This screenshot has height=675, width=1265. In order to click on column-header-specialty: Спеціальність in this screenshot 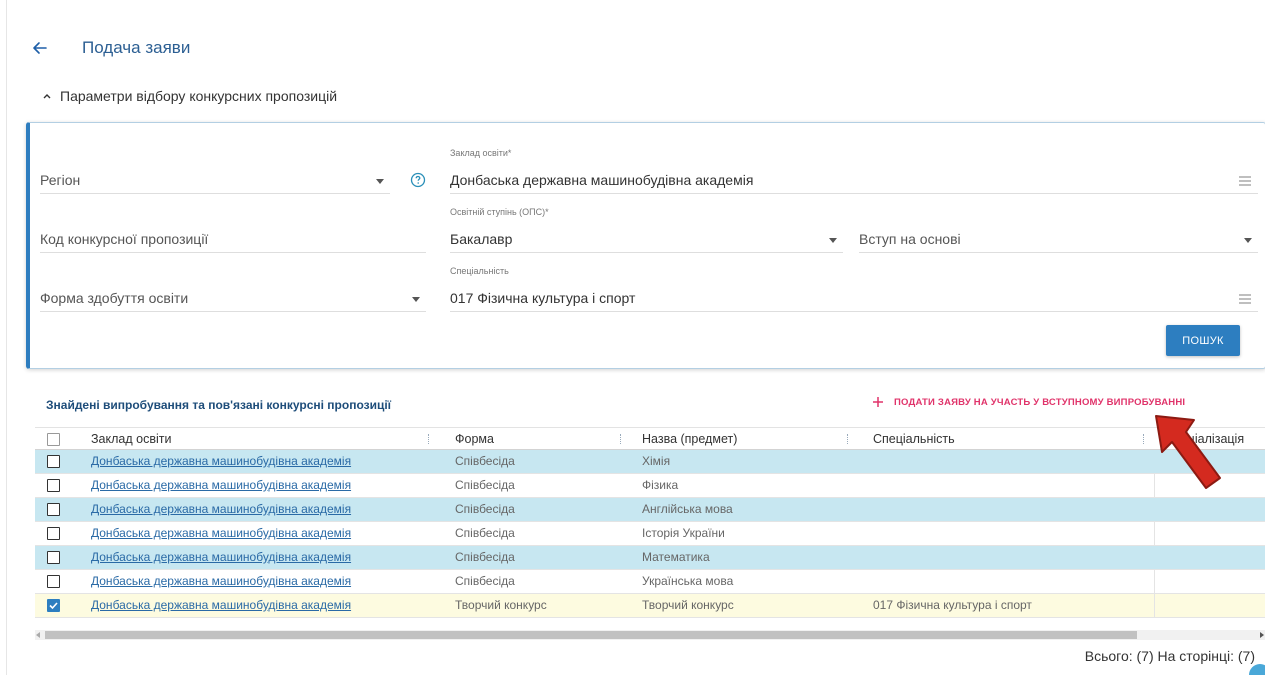, I will do `click(1008, 439)`.